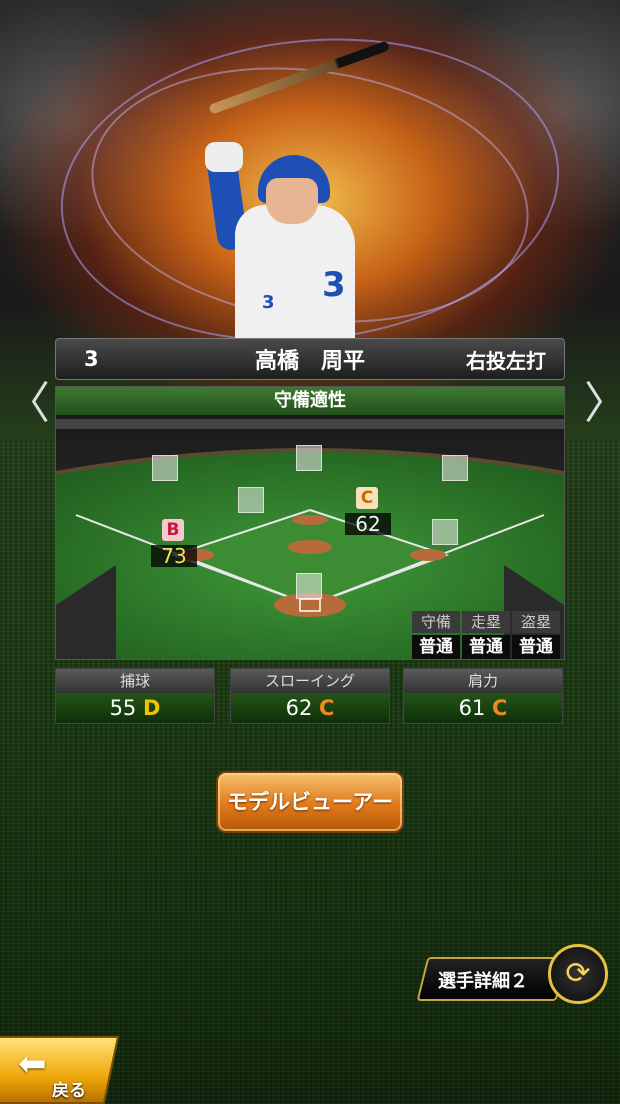  I want to click on position-slot-lf, so click(165, 468).